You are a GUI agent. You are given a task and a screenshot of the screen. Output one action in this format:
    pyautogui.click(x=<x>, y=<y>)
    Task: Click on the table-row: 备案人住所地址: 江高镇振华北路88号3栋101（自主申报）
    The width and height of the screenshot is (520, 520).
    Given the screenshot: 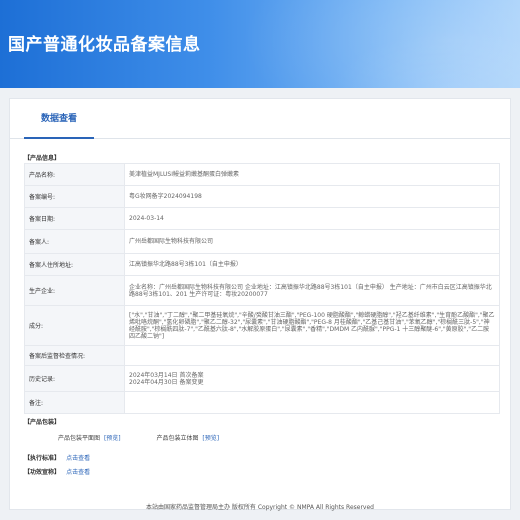 What is the action you would take?
    pyautogui.click(x=262, y=264)
    